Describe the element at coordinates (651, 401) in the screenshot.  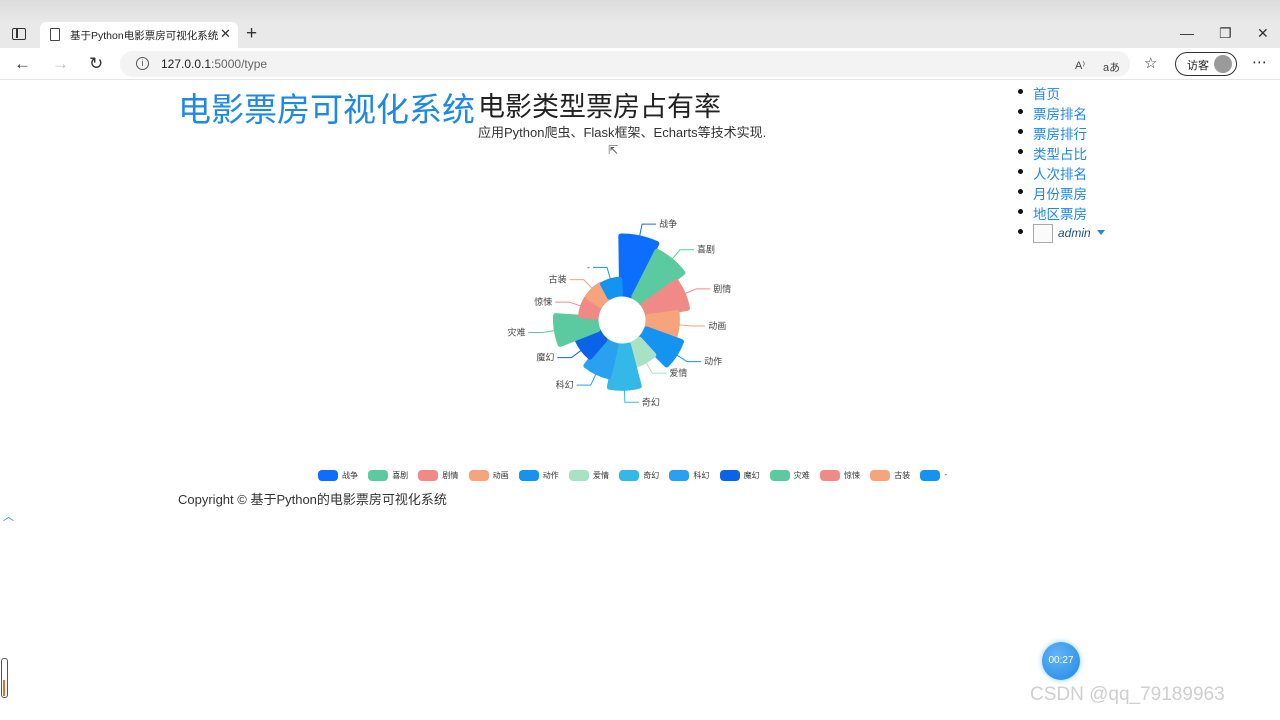
I see `chart-slice-label: 奇幻` at that location.